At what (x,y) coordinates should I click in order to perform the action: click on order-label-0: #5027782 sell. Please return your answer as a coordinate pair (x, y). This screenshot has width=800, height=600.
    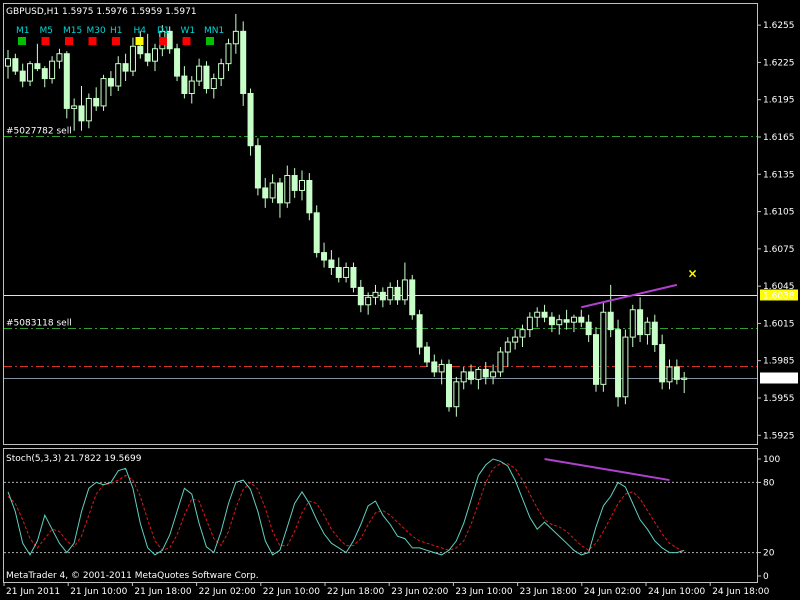
    Looking at the image, I should click on (39, 132).